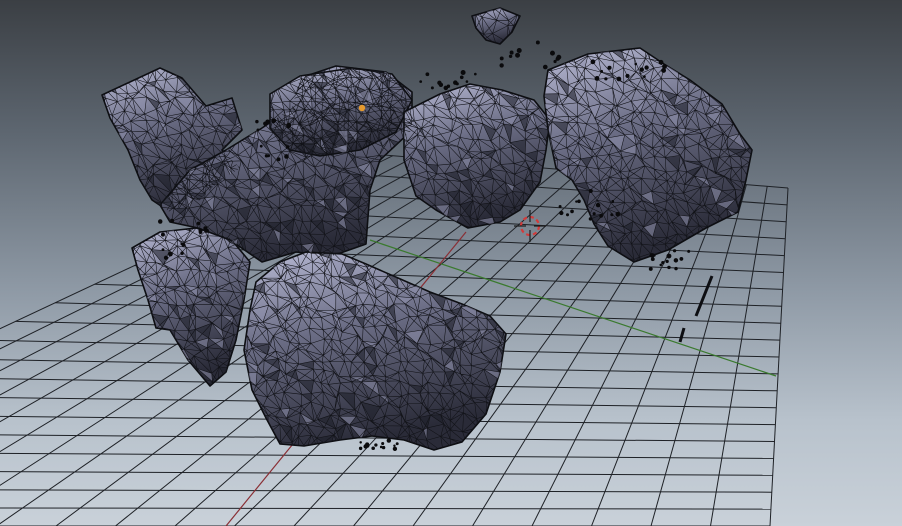 The height and width of the screenshot is (526, 902). I want to click on mesh-chunk-front-block, so click(375, 351).